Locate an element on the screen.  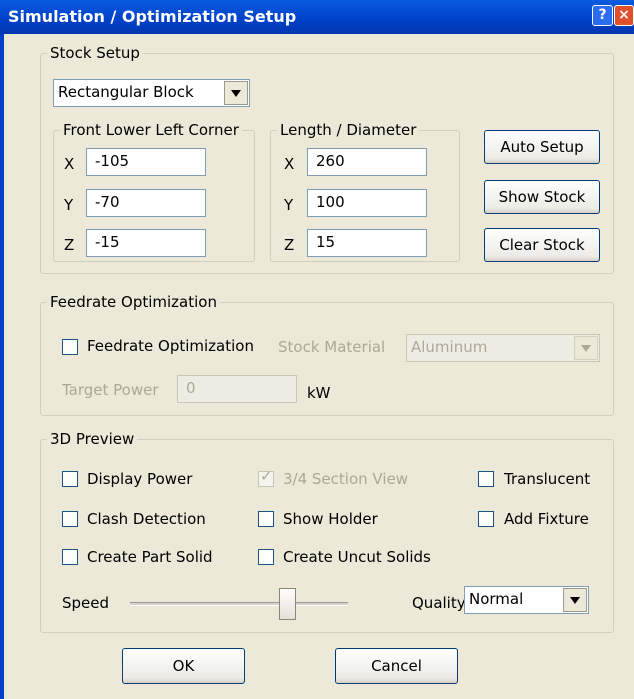
speed-slider-thumb is located at coordinates (287, 604).